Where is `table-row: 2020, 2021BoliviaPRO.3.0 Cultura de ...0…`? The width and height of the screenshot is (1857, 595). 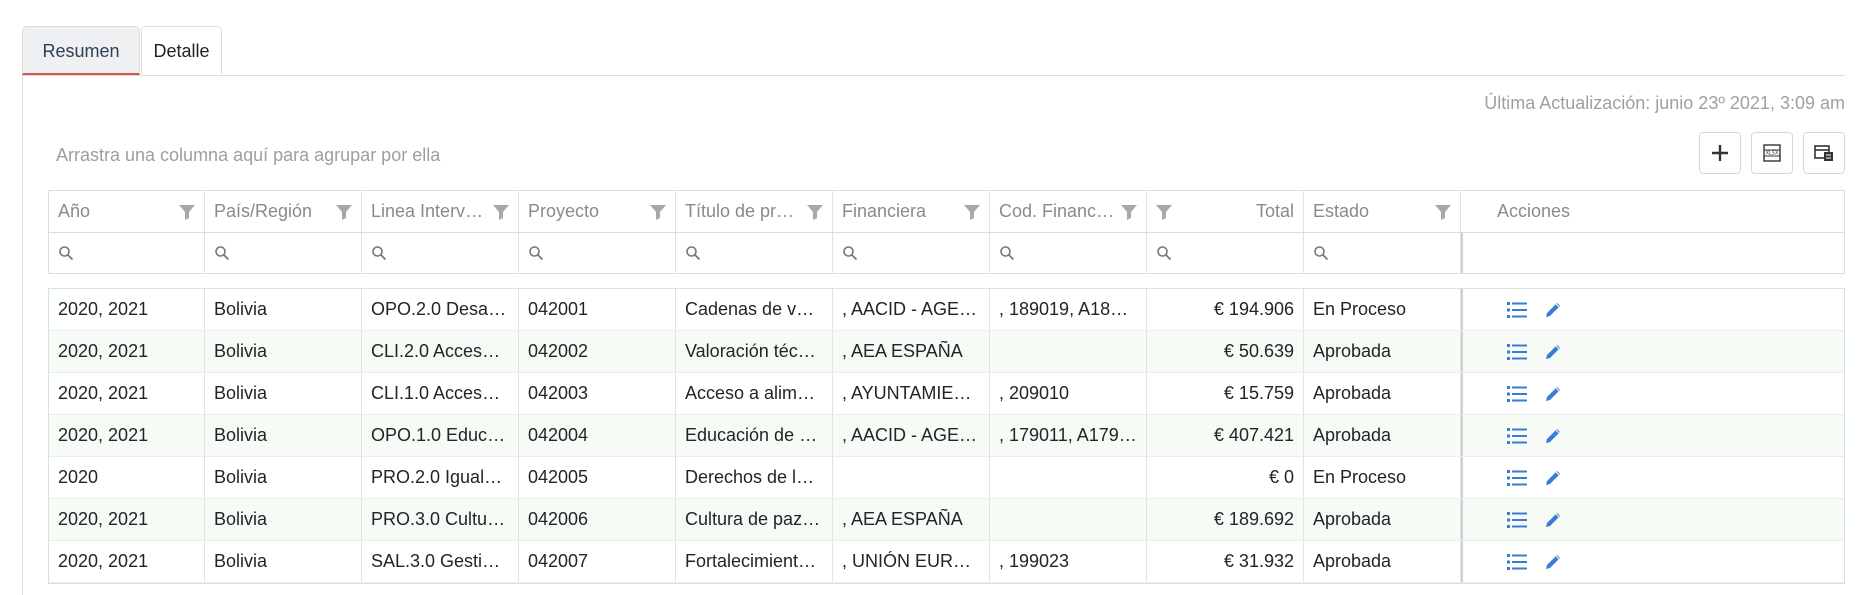
table-row: 2020, 2021BoliviaPRO.3.0 Cultura de ...0… is located at coordinates (946, 520).